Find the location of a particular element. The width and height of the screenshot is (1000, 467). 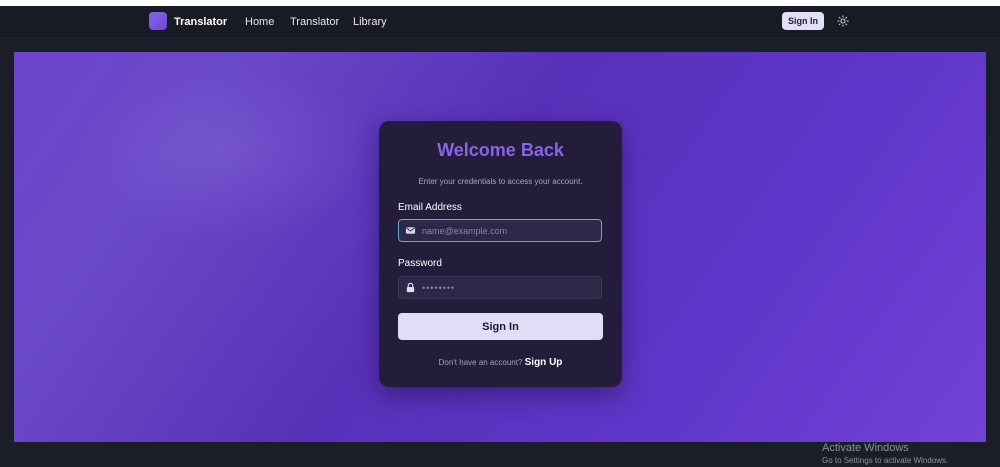

sun-icon is located at coordinates (843, 21).